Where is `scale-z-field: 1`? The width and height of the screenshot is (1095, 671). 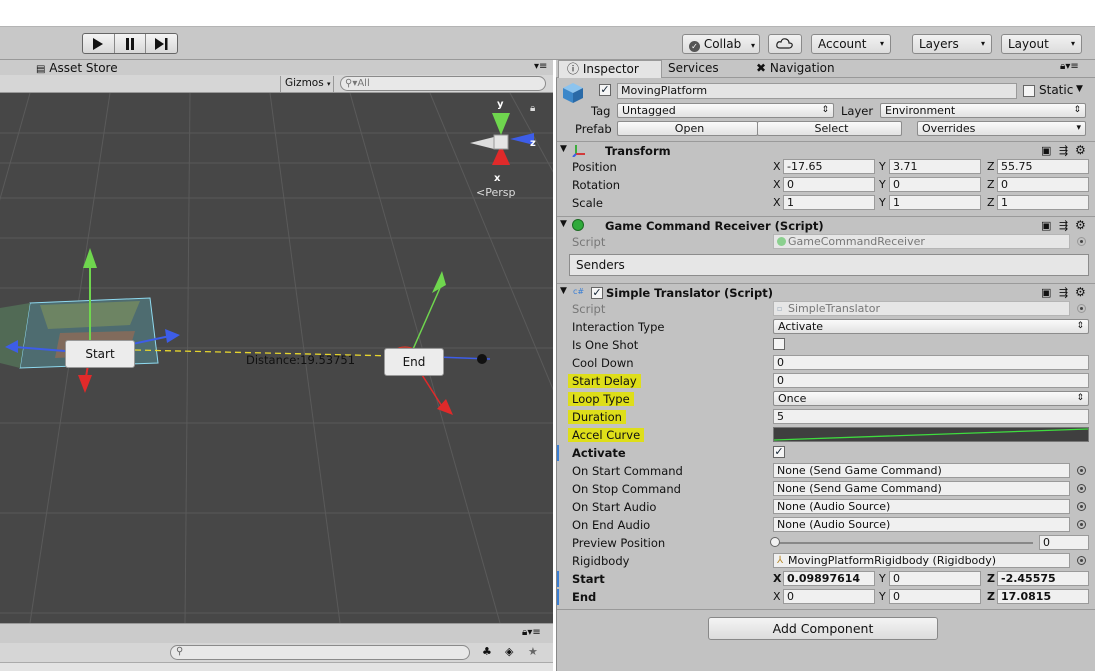 scale-z-field: 1 is located at coordinates (1043, 202).